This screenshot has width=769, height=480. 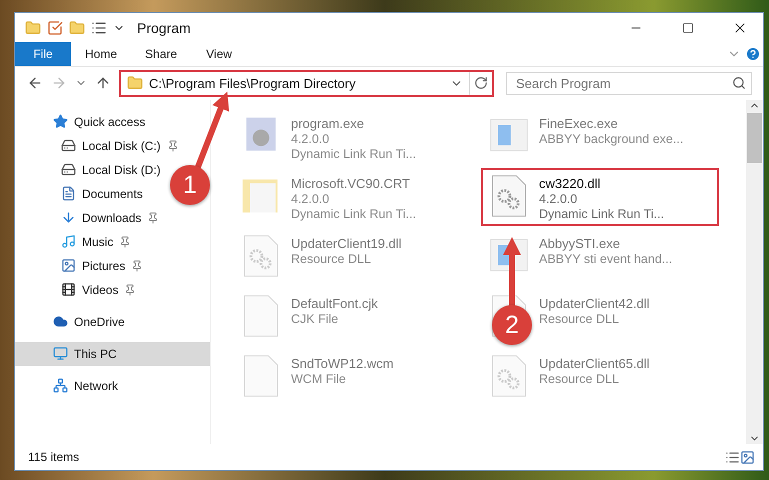 I want to click on document-icon, so click(x=68, y=194).